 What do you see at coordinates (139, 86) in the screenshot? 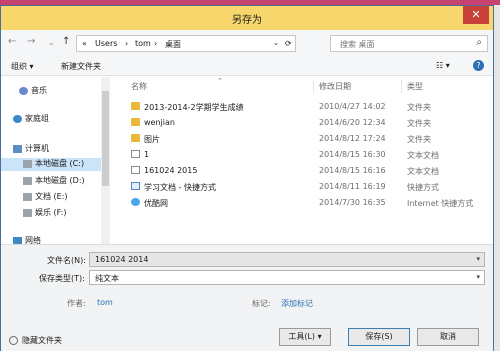
I see `column-header-name: 名称` at bounding box center [139, 86].